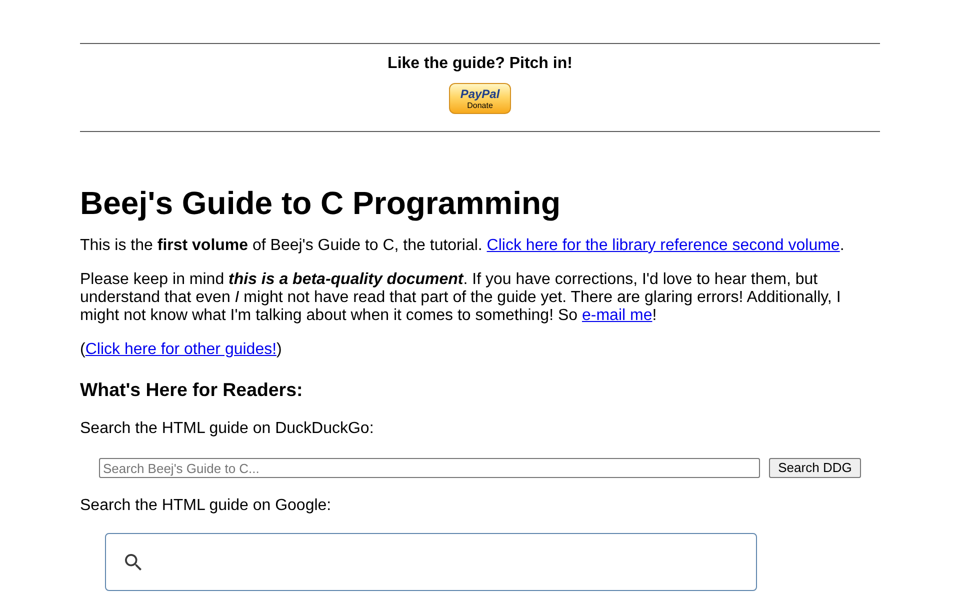 This screenshot has height=600, width=960. What do you see at coordinates (815, 468) in the screenshot?
I see `search-button: Search DDG` at bounding box center [815, 468].